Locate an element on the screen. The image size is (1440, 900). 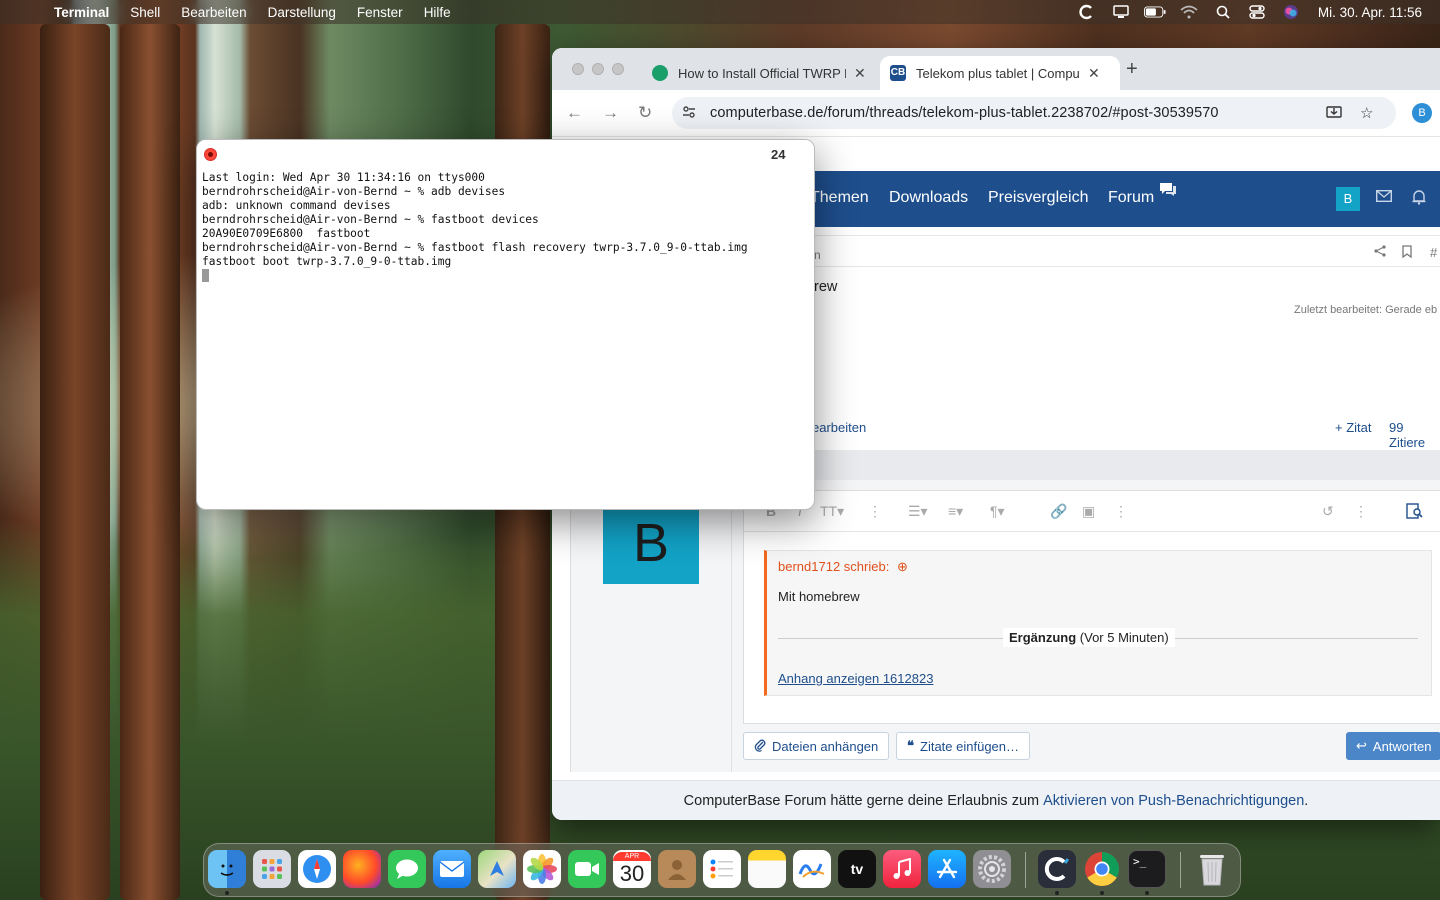
post-number-icon: # is located at coordinates (1433, 252).